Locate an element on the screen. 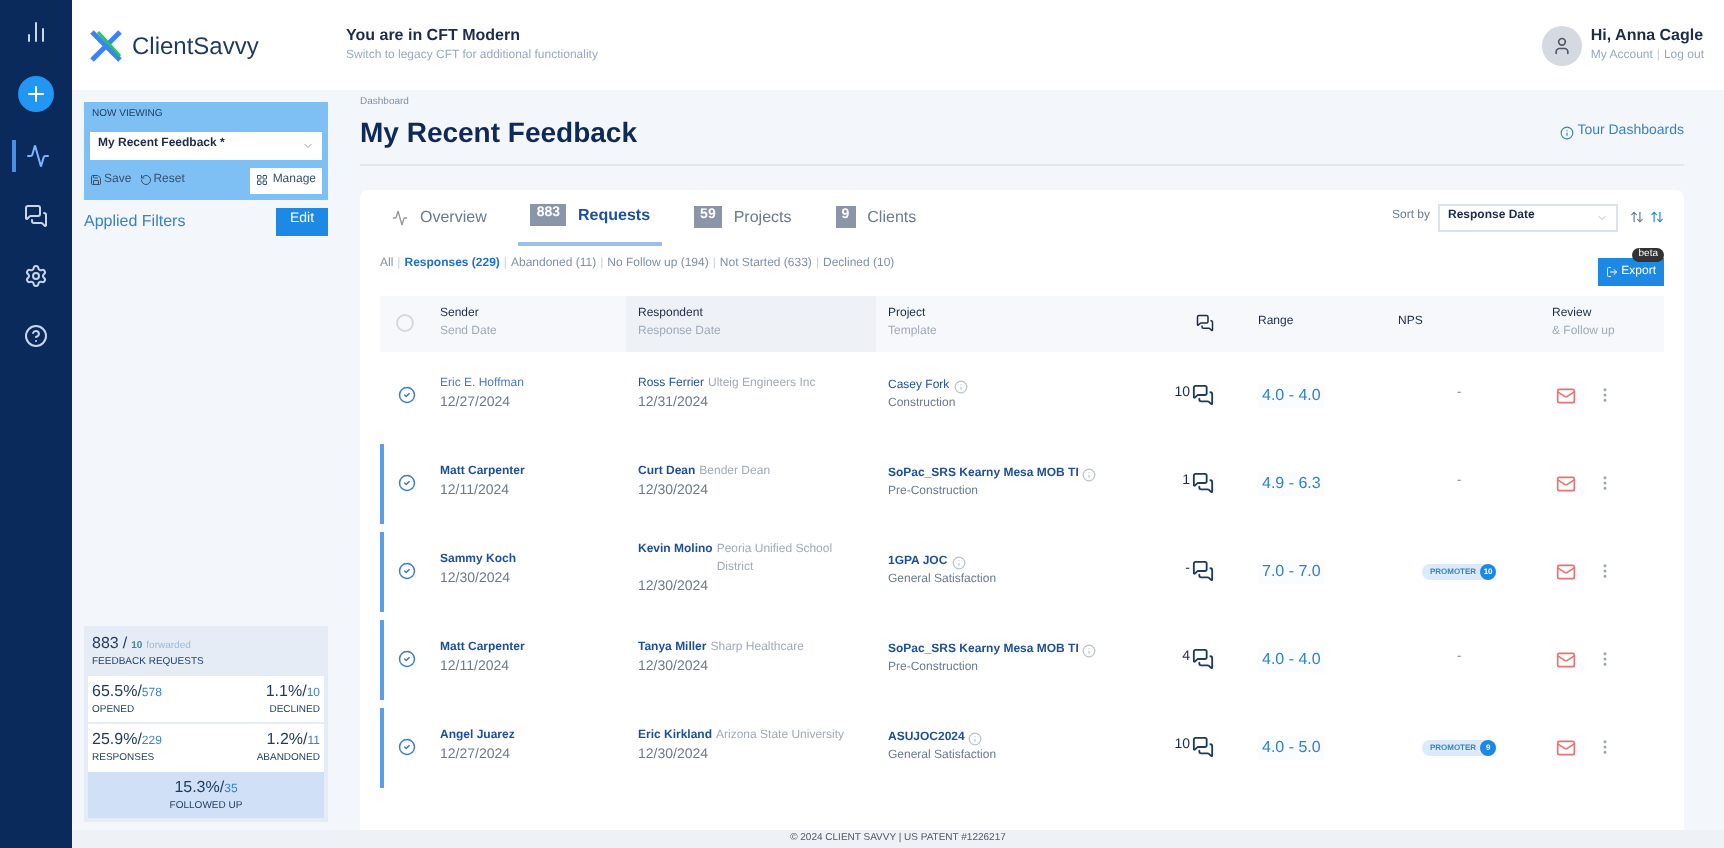  stat-value: 25.9% is located at coordinates (115, 740).